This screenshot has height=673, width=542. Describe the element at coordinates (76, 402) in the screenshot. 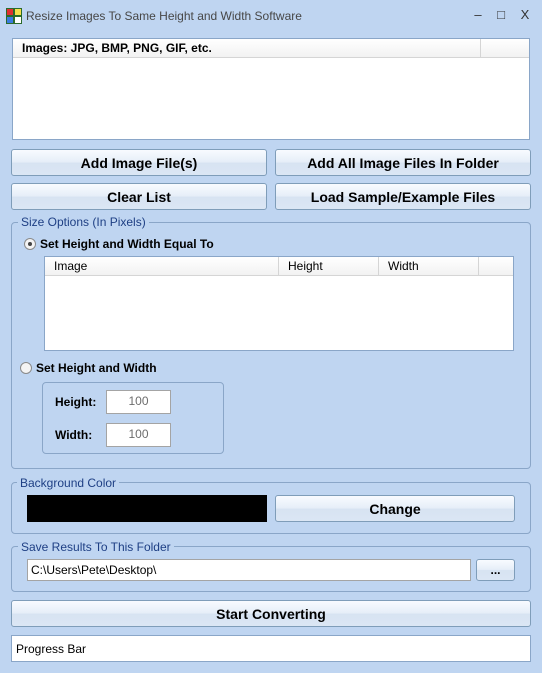

I see `height-label: Height:` at that location.